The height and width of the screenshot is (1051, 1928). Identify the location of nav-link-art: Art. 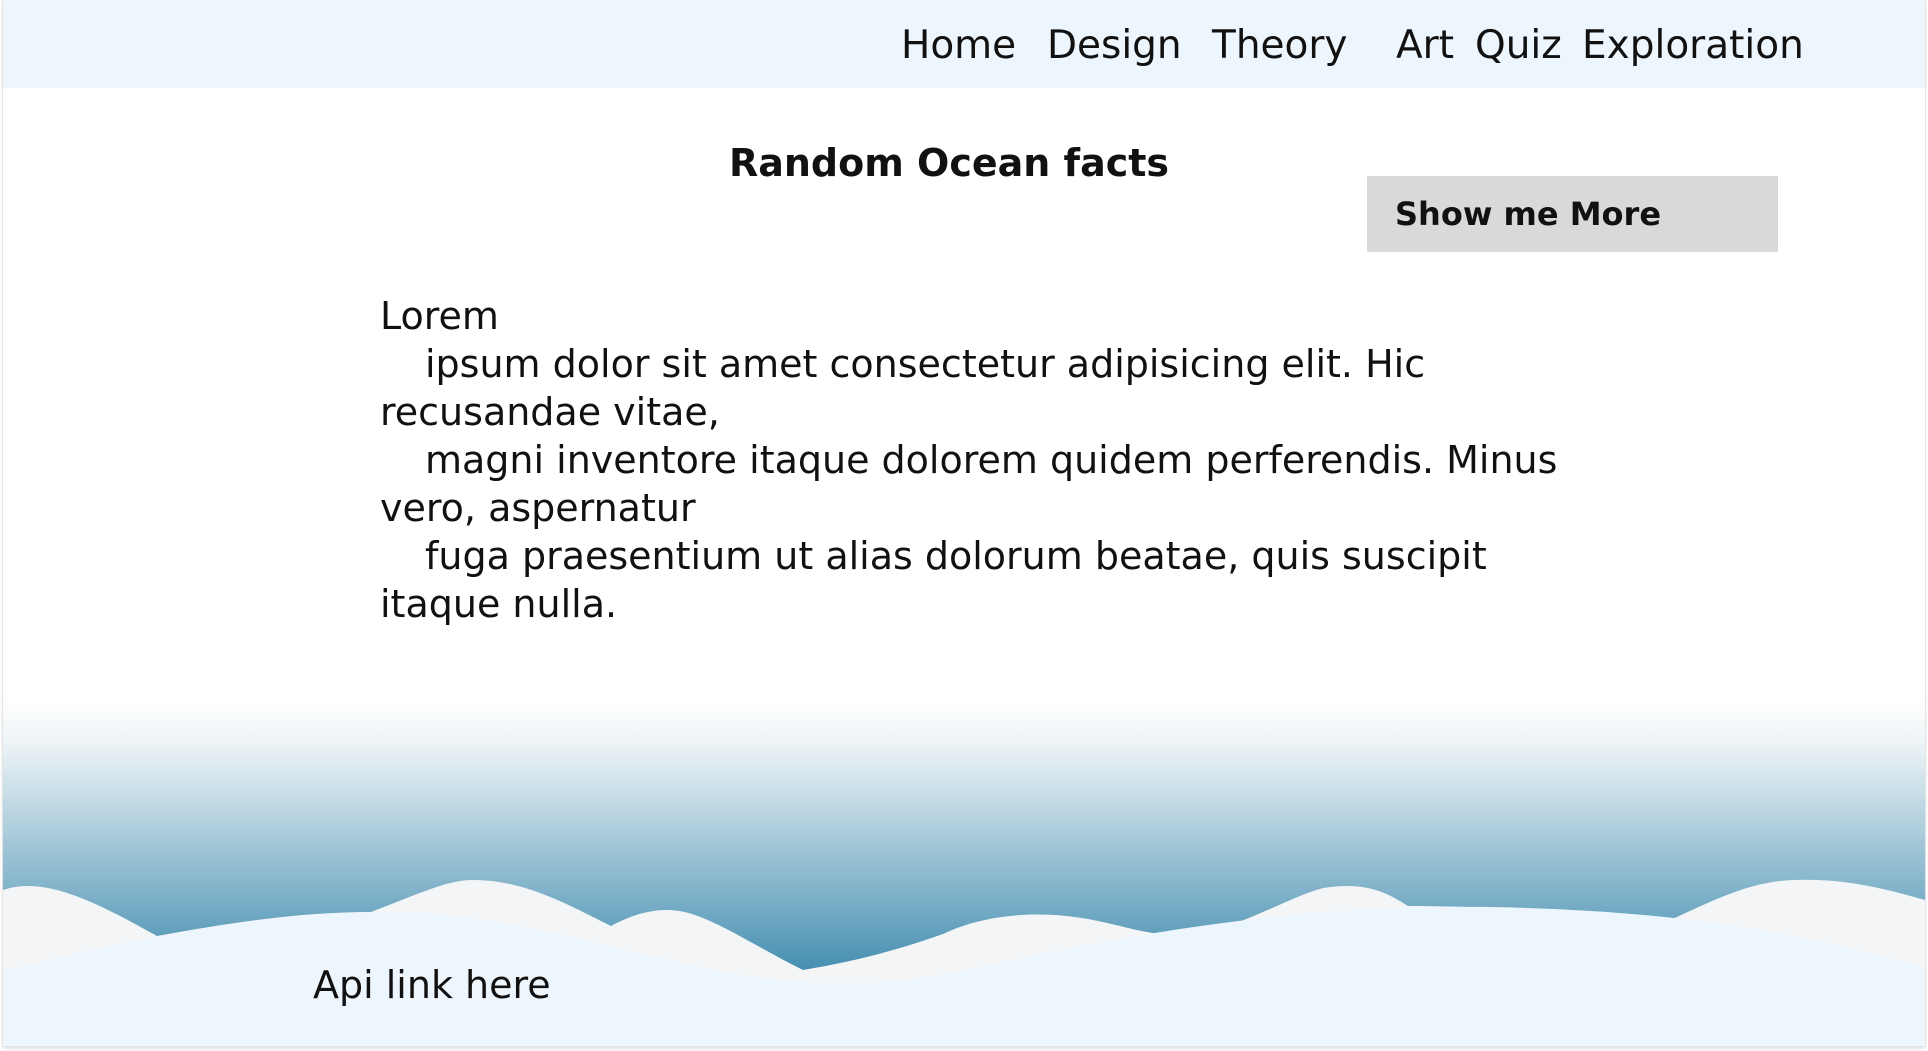
(1425, 46).